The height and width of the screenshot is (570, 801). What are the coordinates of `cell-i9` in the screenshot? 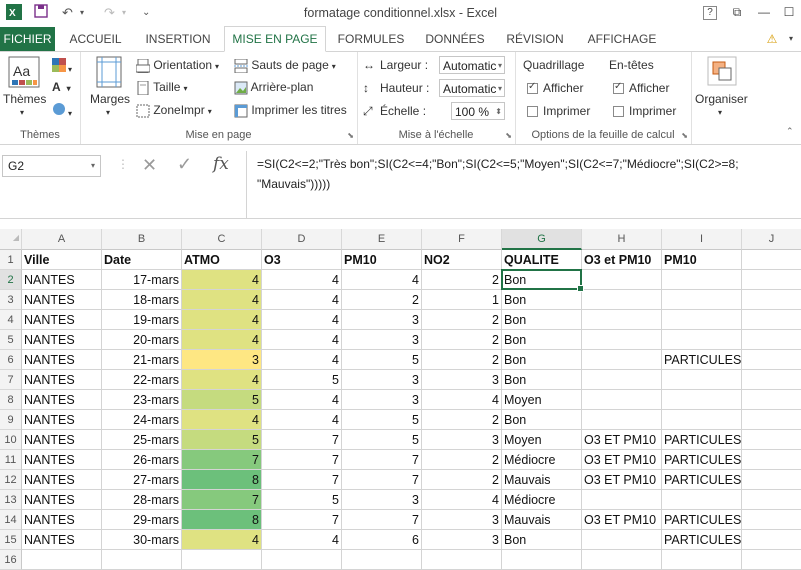 It's located at (702, 420).